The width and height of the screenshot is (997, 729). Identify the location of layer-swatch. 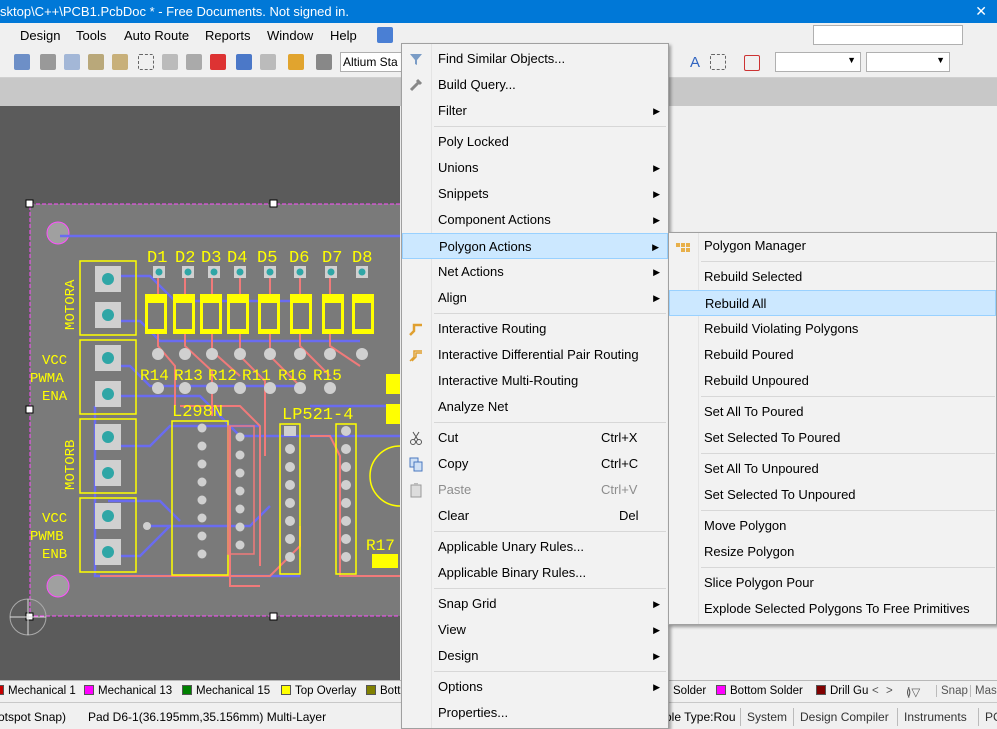
(371, 690).